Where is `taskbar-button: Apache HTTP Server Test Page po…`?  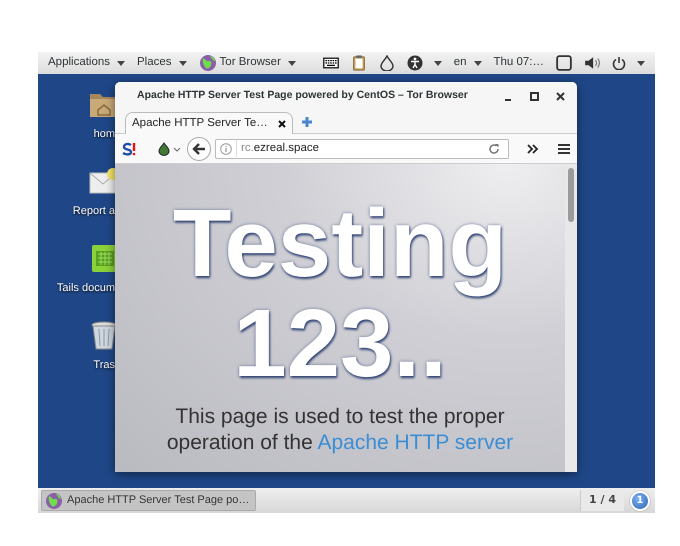
taskbar-button: Apache HTTP Server Test Page po… is located at coordinates (148, 500).